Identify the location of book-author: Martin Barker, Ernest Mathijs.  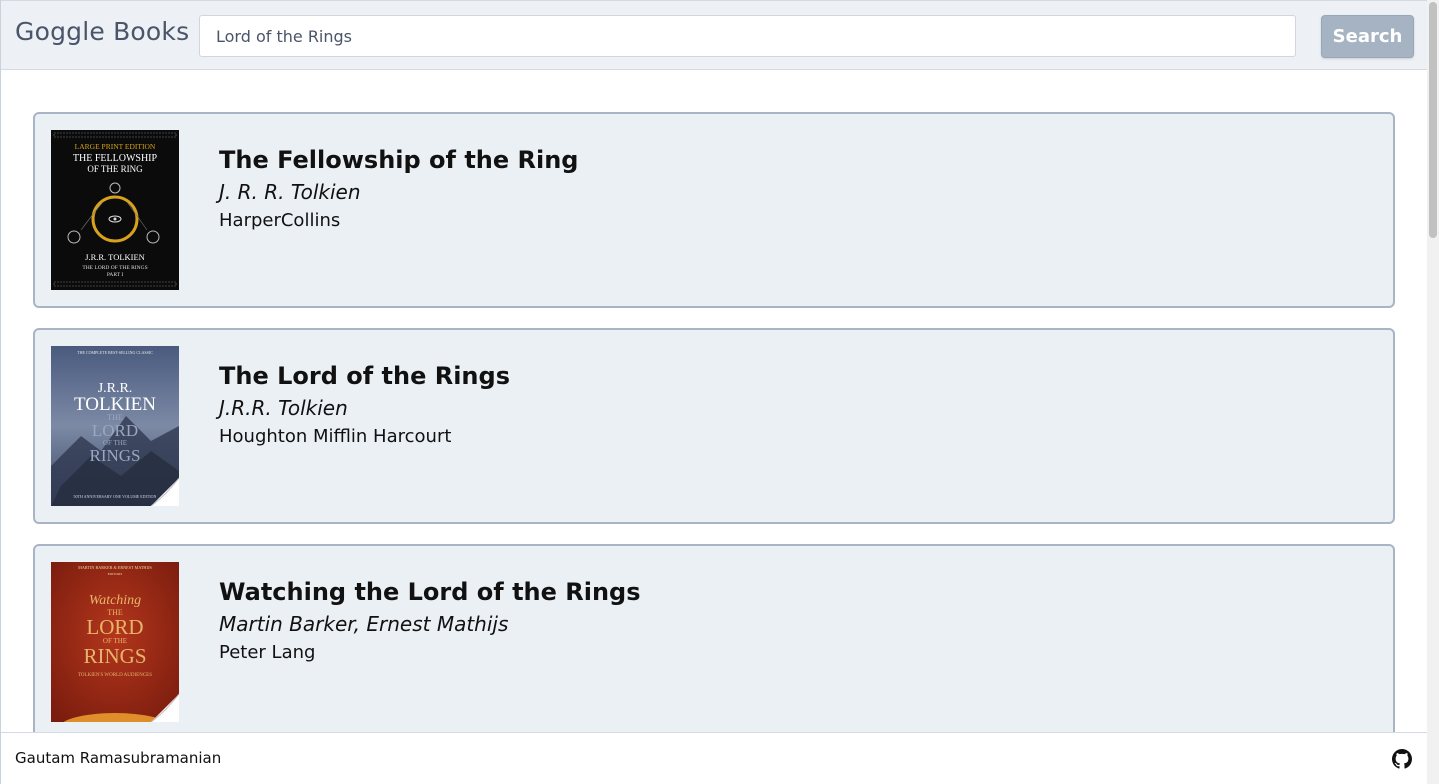
(364, 624).